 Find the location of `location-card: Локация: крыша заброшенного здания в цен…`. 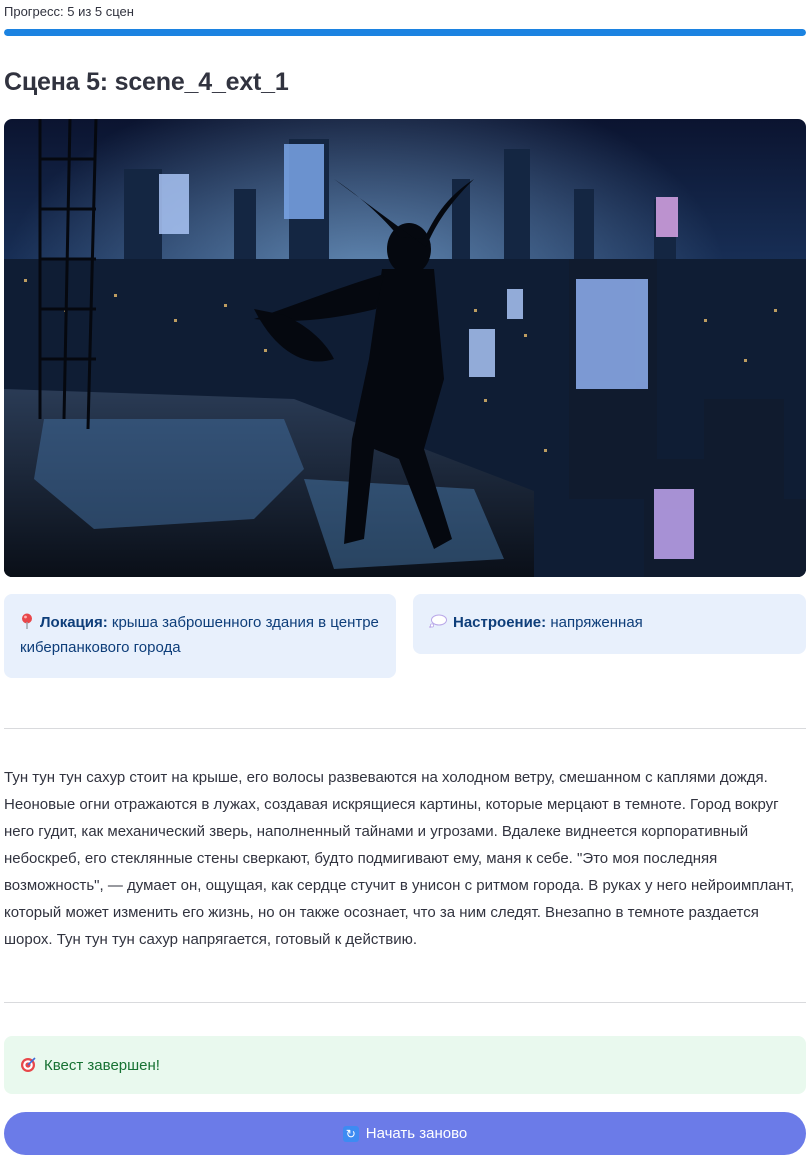

location-card: Локация: крыша заброшенного здания в цен… is located at coordinates (200, 636).